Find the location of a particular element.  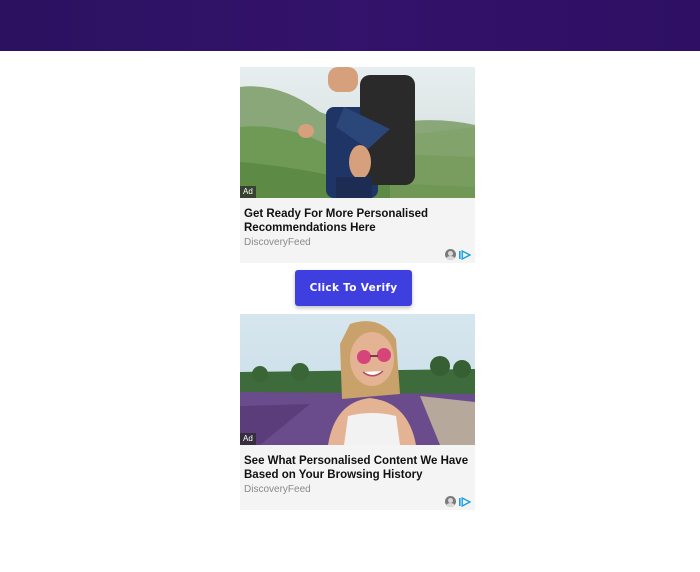

woman-photo is located at coordinates (357, 379).